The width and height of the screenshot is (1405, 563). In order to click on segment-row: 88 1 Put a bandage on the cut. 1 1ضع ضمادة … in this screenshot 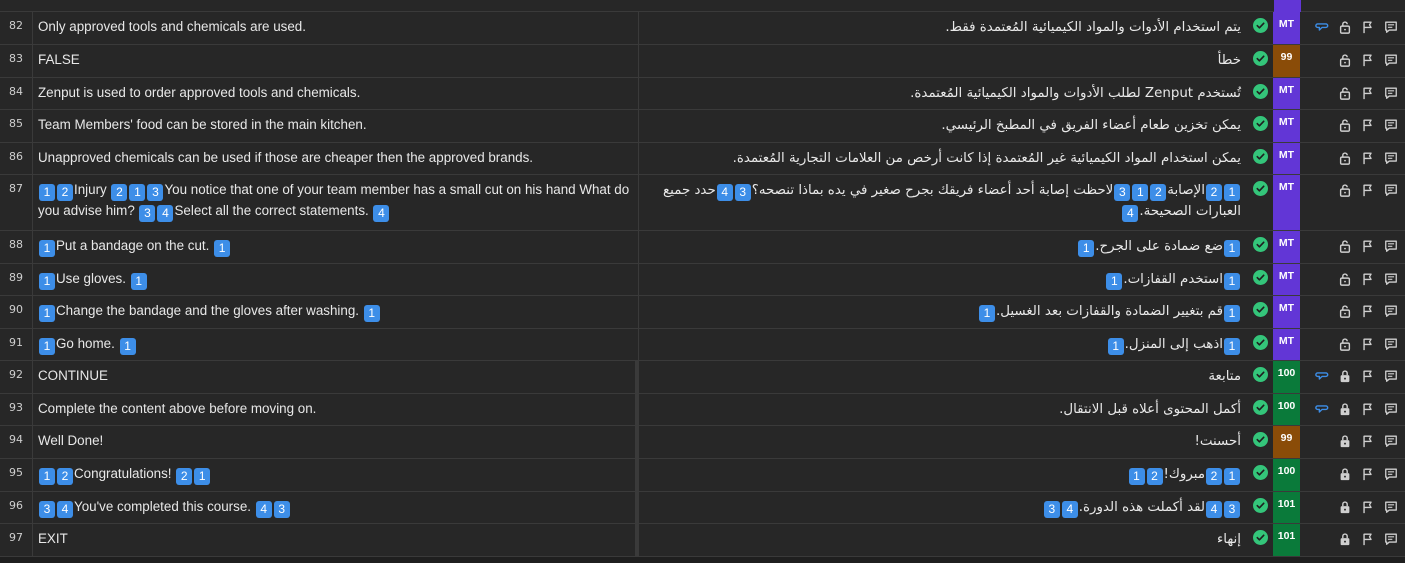, I will do `click(702, 247)`.